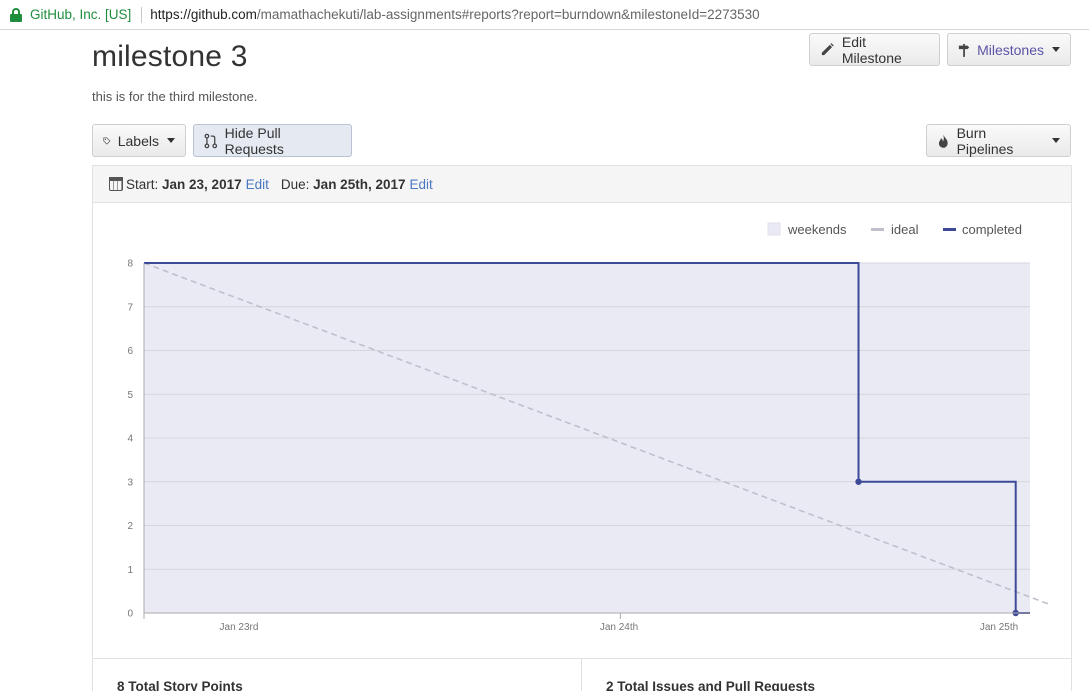 The height and width of the screenshot is (691, 1089). Describe the element at coordinates (774, 229) in the screenshot. I see `legend-swatch-weekends` at that location.